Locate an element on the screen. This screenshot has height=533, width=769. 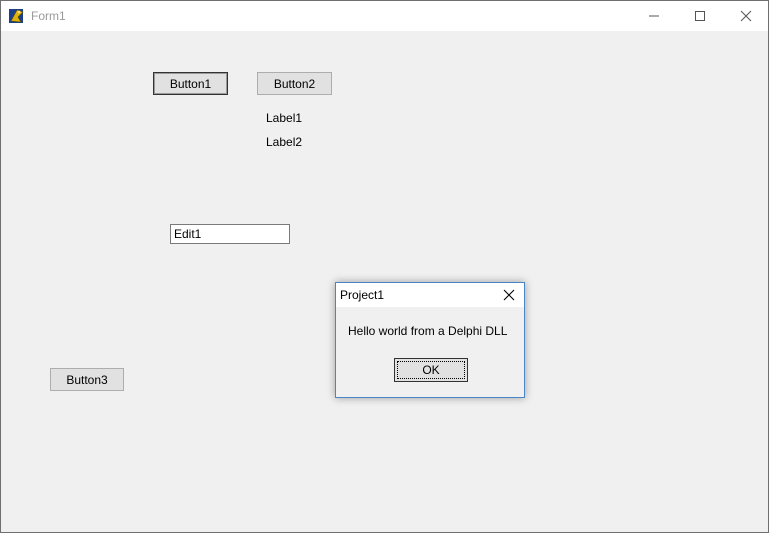
maximize-icon is located at coordinates (700, 16).